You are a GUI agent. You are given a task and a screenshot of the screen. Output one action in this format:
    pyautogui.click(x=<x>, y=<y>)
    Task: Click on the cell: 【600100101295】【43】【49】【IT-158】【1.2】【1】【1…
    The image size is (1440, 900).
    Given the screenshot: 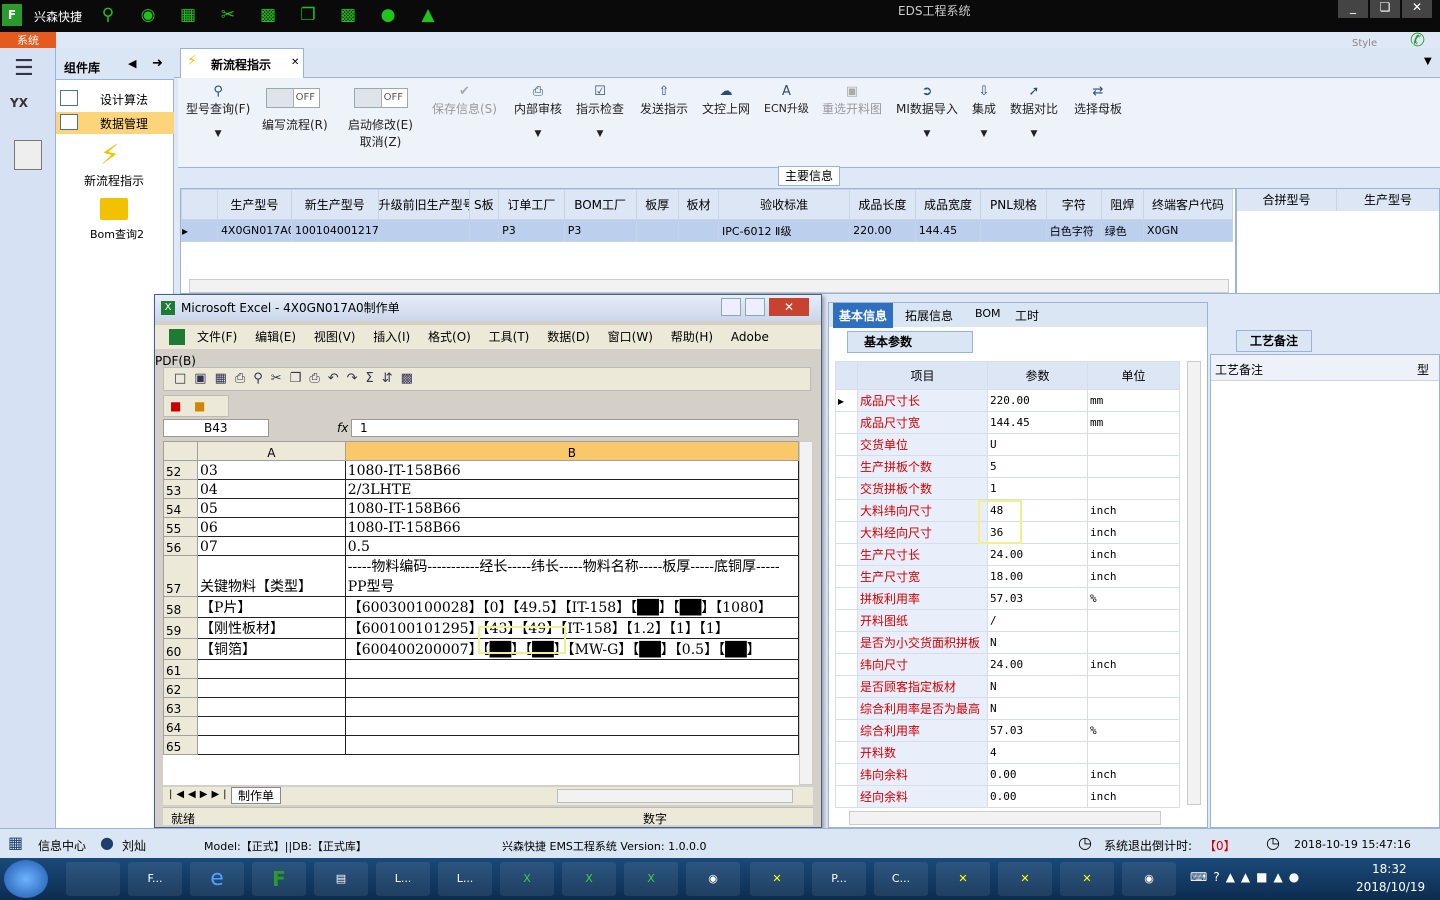 What is the action you would take?
    pyautogui.click(x=571, y=628)
    